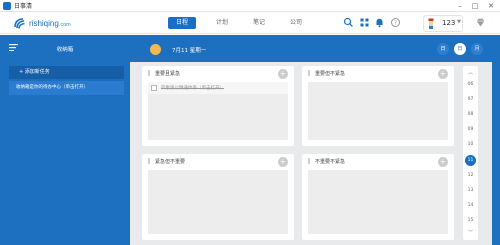 The image size is (500, 245). I want to click on quadrant-title: 重要且紧急, so click(168, 74).